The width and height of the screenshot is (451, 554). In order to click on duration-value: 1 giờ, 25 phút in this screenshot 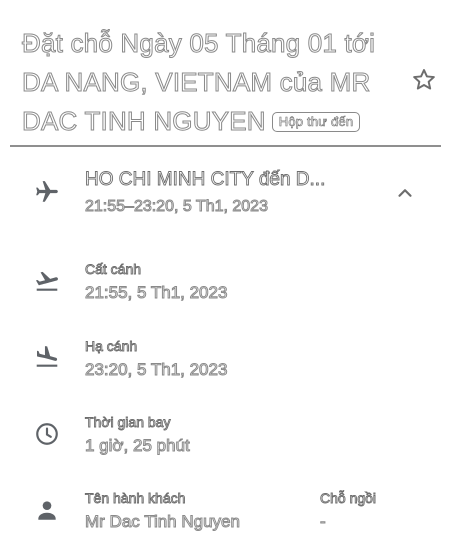, I will do `click(138, 446)`.